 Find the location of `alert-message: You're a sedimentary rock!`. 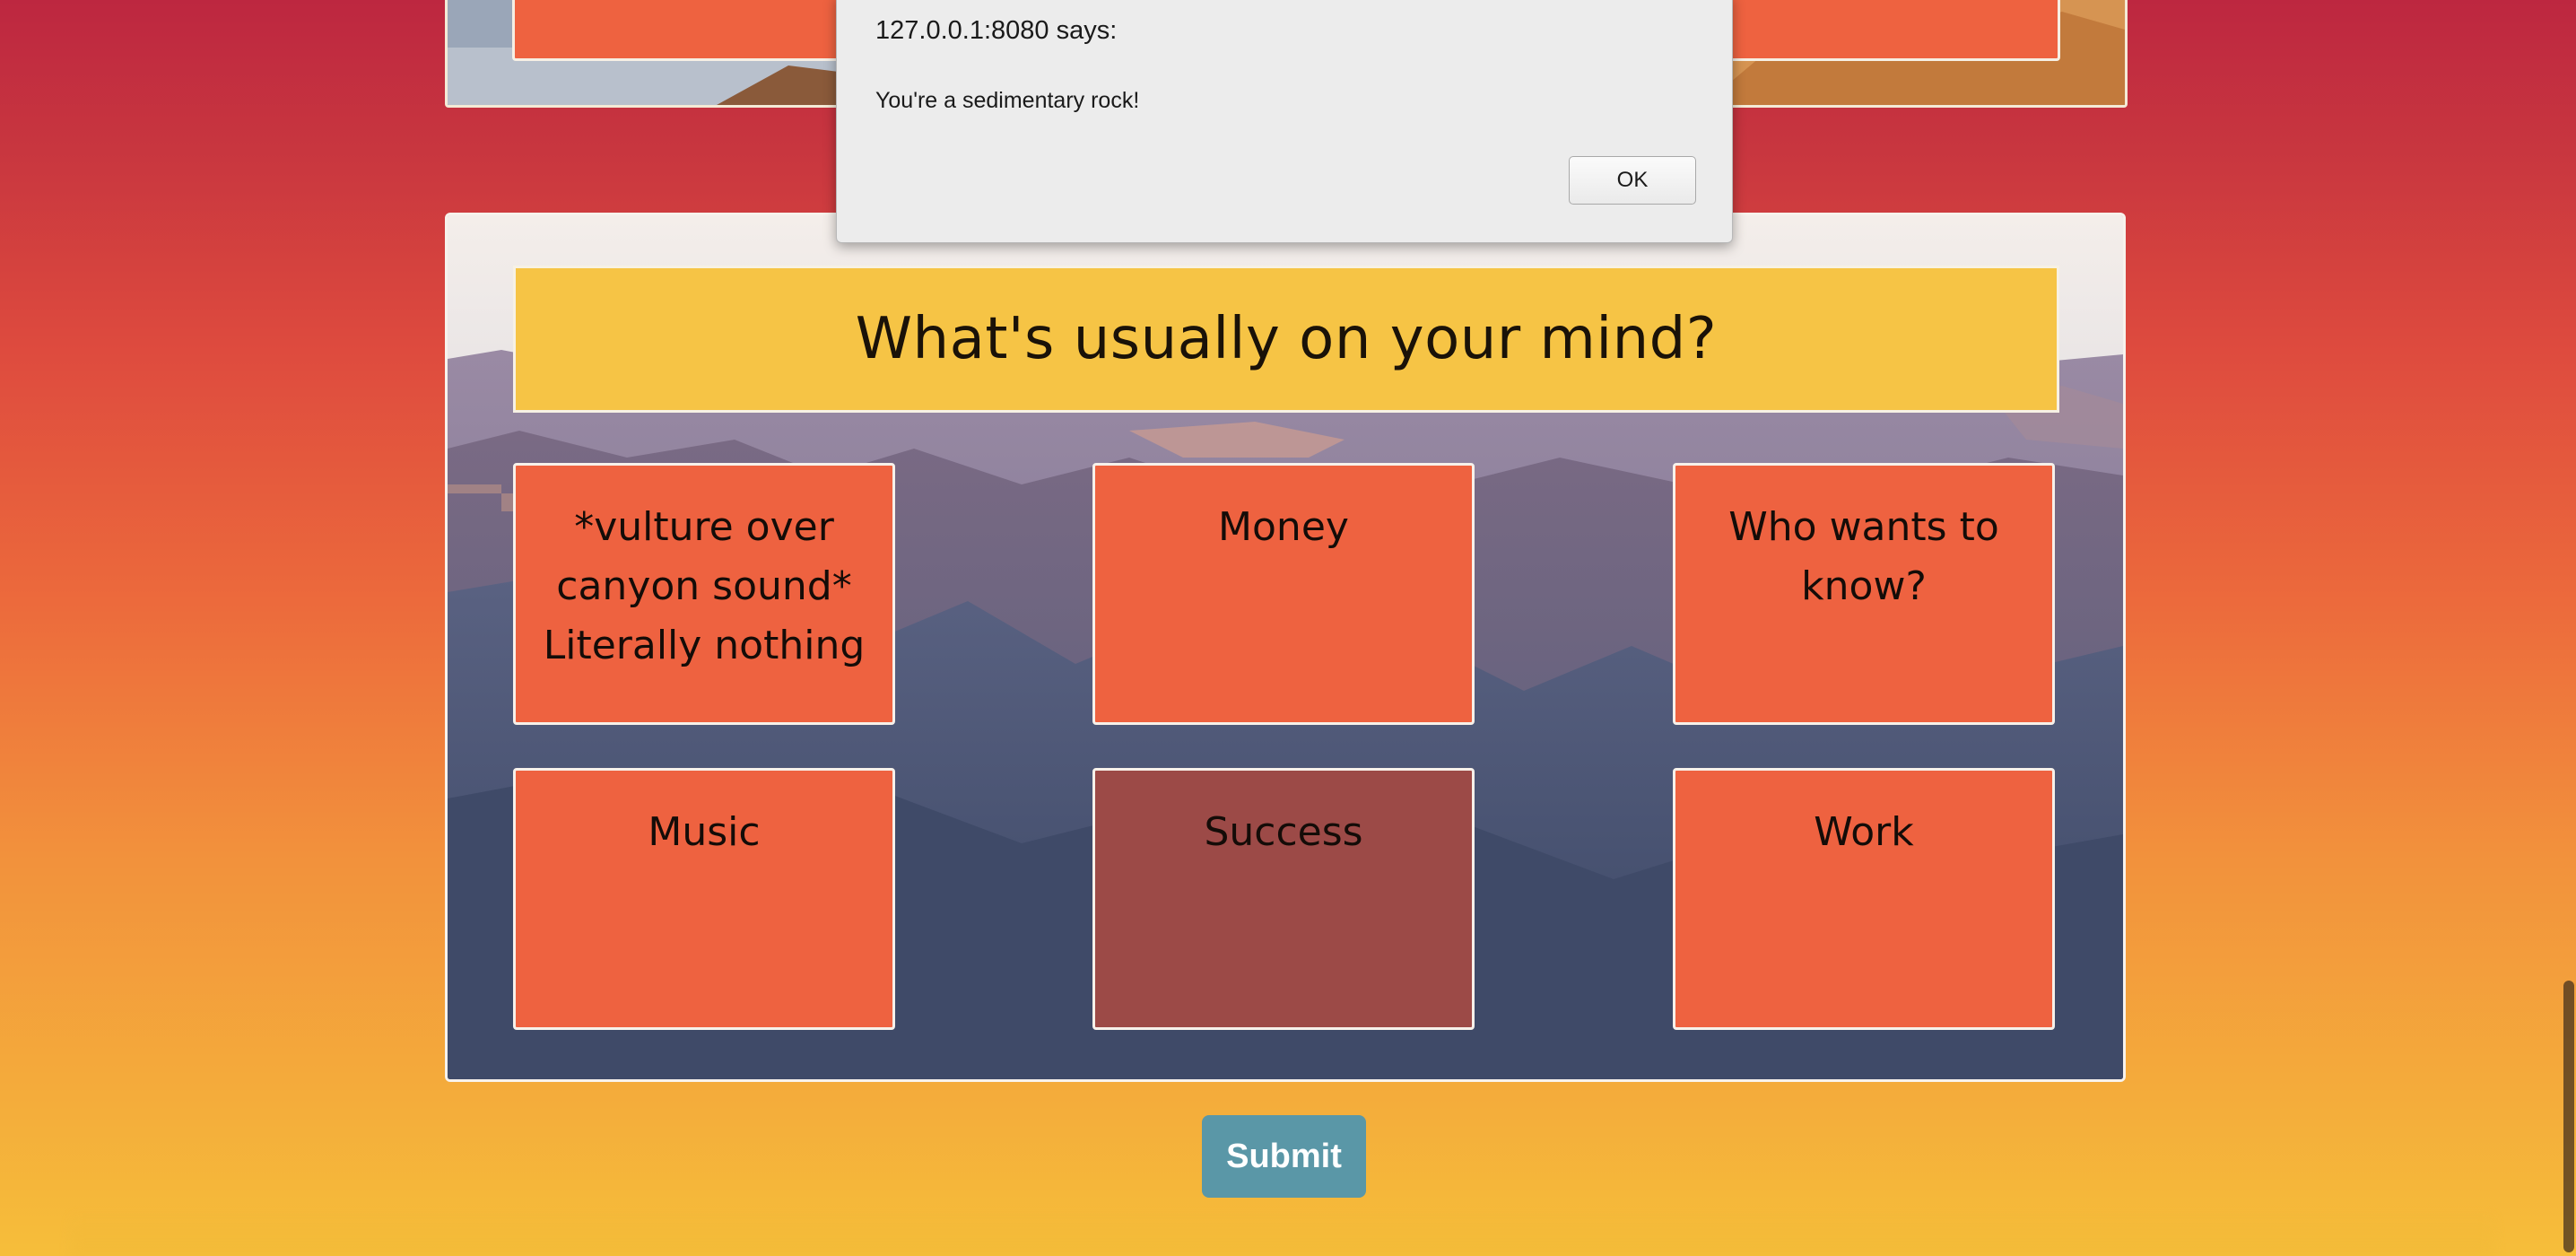

alert-message: You're a sedimentary rock! is located at coordinates (1007, 100).